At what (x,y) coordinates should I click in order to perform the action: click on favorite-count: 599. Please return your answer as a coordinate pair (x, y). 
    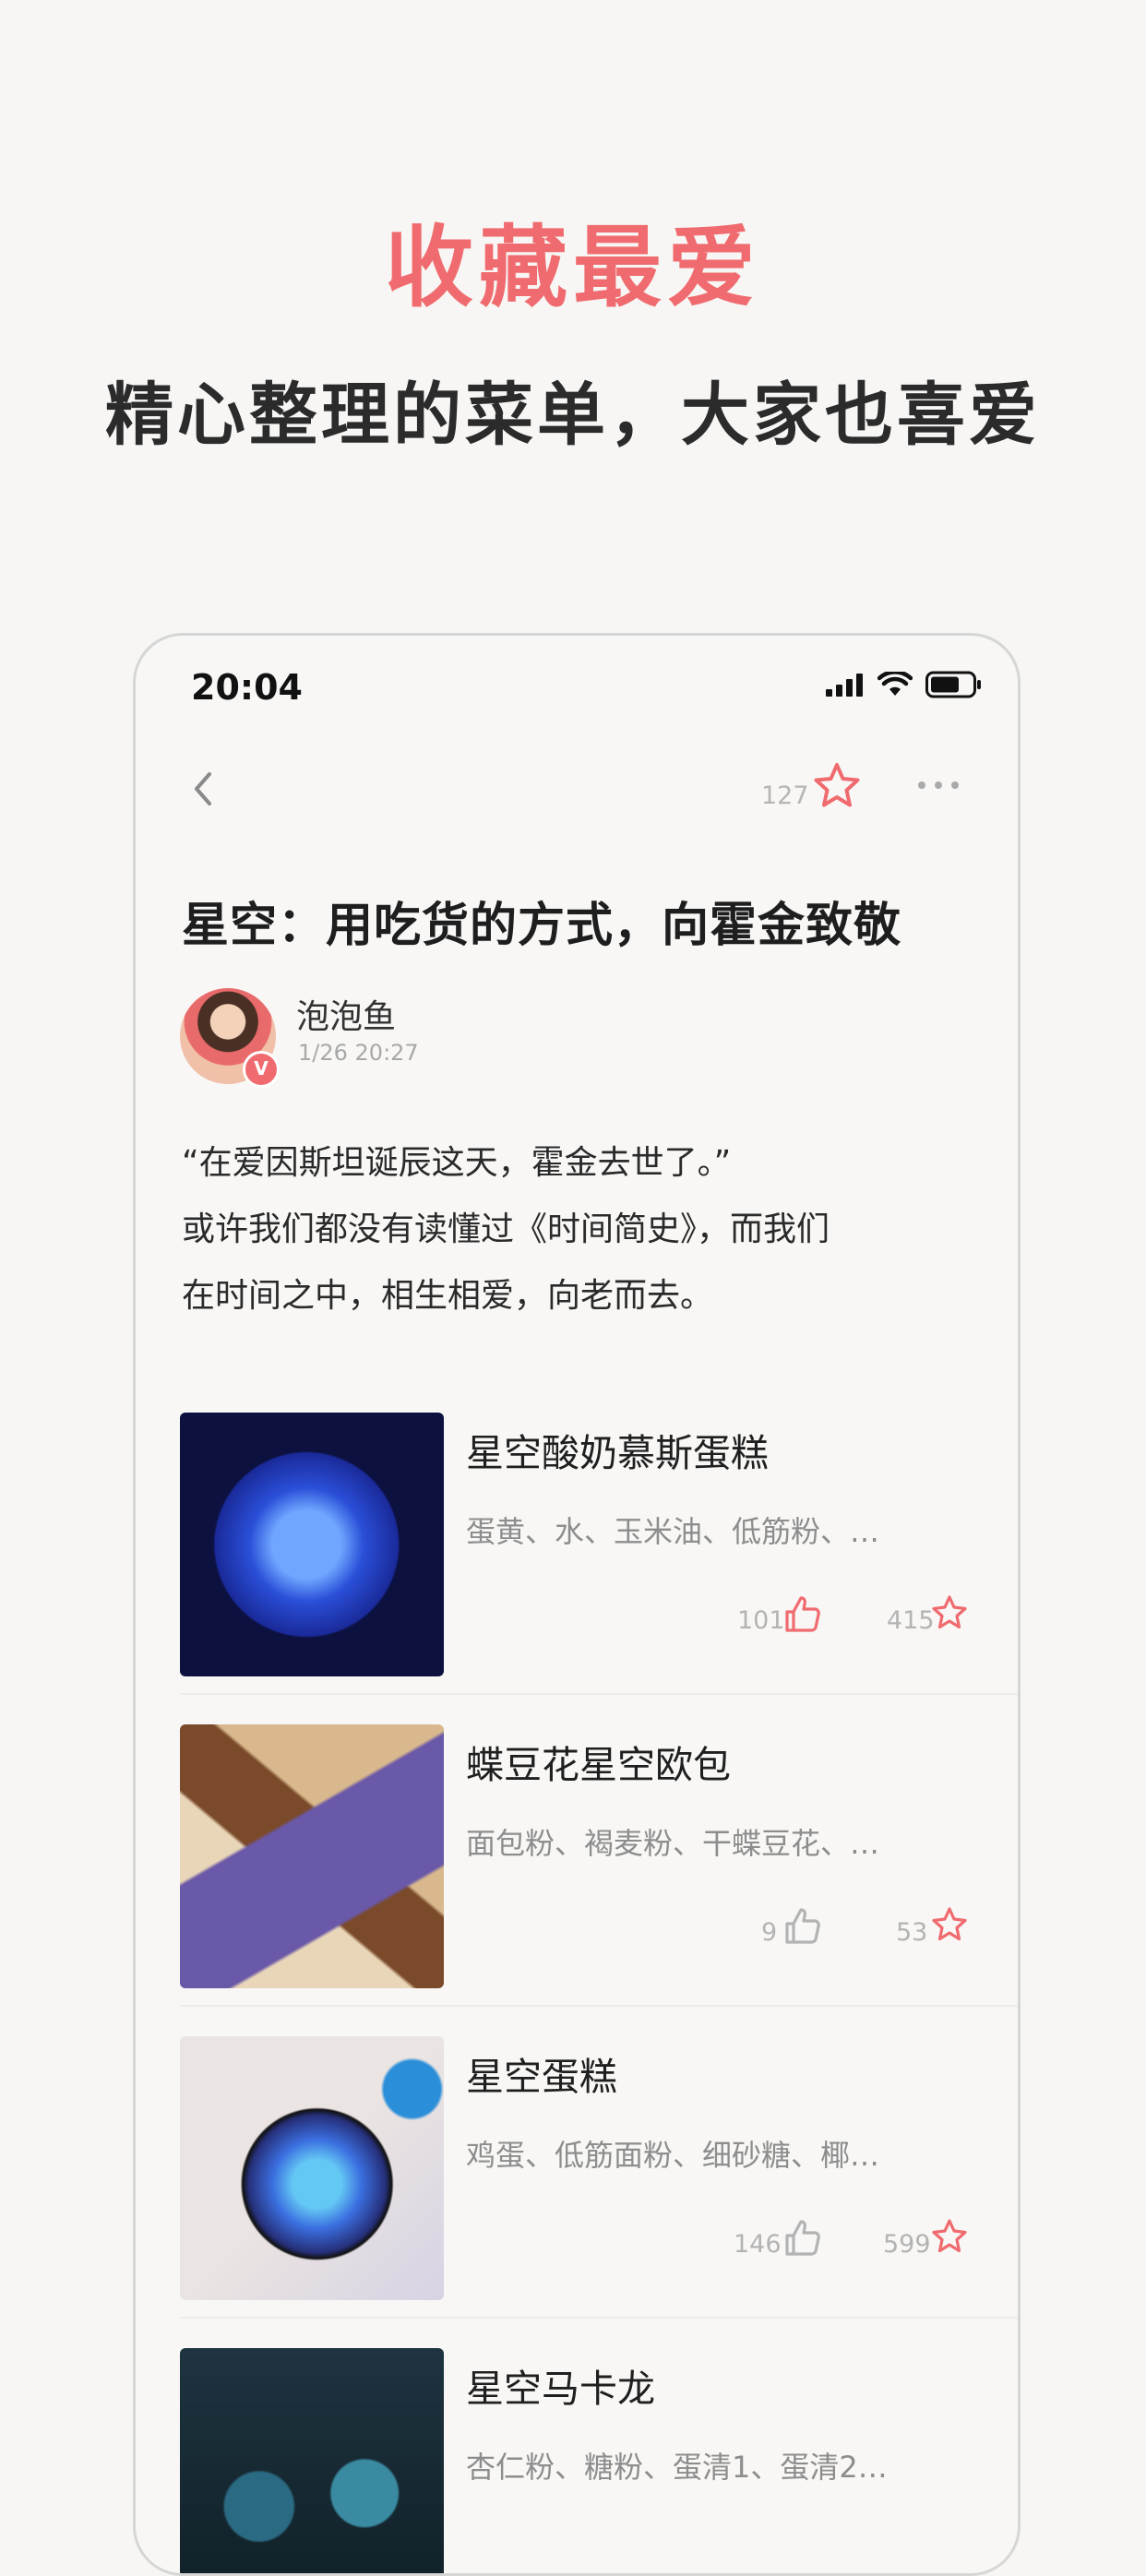
    Looking at the image, I should click on (907, 2244).